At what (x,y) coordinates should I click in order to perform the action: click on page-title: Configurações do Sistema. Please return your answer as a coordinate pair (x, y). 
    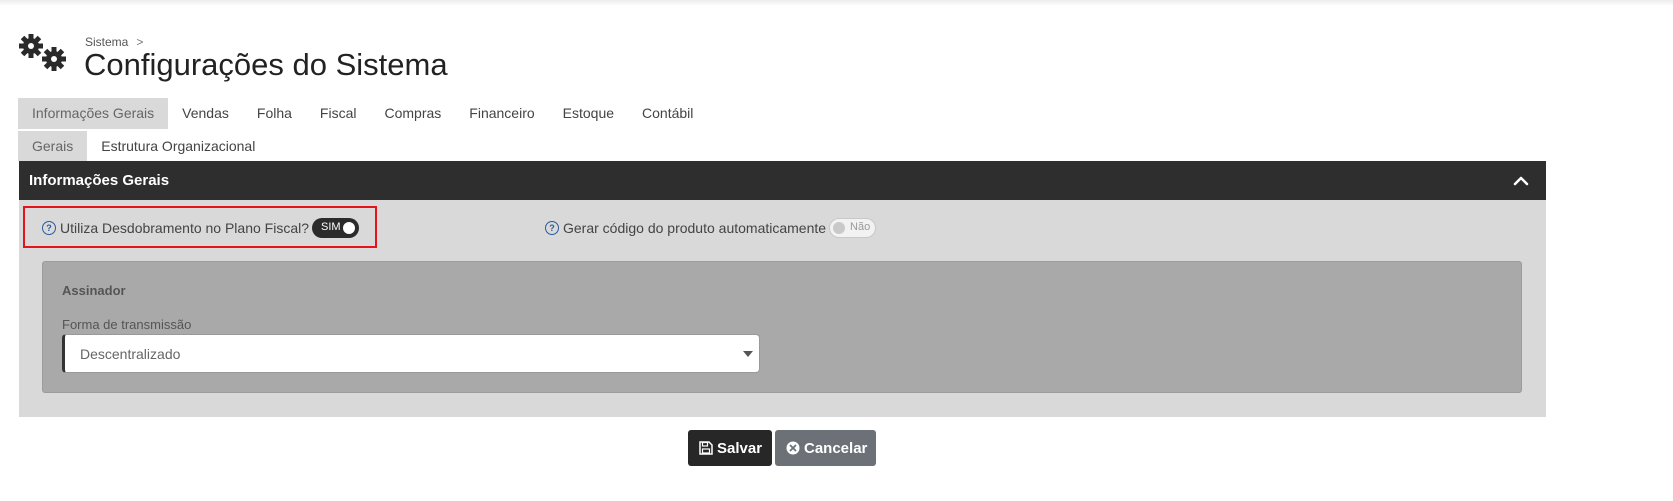
    Looking at the image, I should click on (266, 64).